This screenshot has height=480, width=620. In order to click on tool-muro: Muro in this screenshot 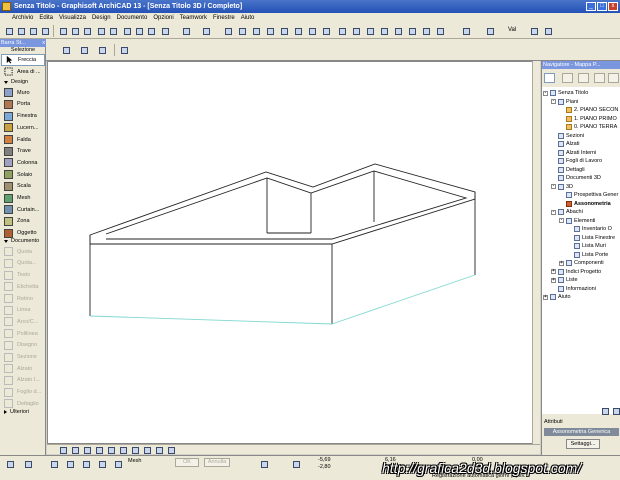, I will do `click(23, 93)`.